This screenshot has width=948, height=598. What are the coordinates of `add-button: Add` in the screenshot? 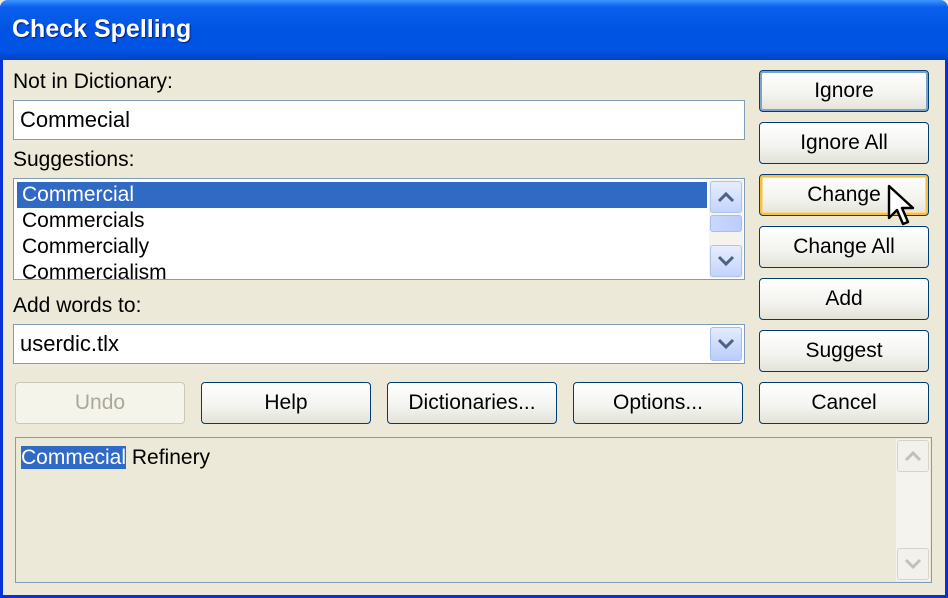 It's located at (844, 299).